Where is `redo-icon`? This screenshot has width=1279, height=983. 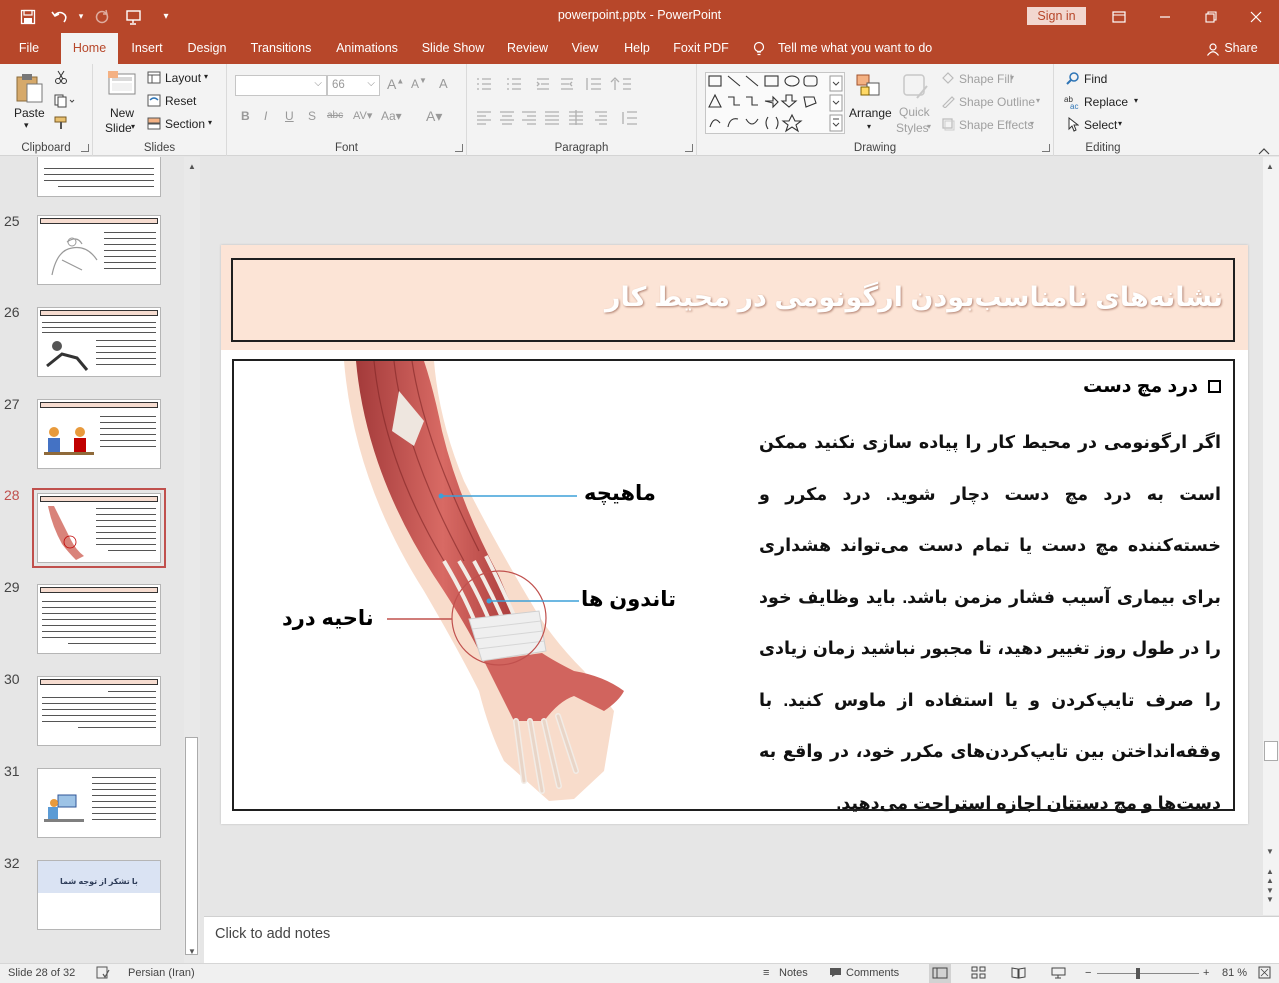
redo-icon is located at coordinates (102, 16).